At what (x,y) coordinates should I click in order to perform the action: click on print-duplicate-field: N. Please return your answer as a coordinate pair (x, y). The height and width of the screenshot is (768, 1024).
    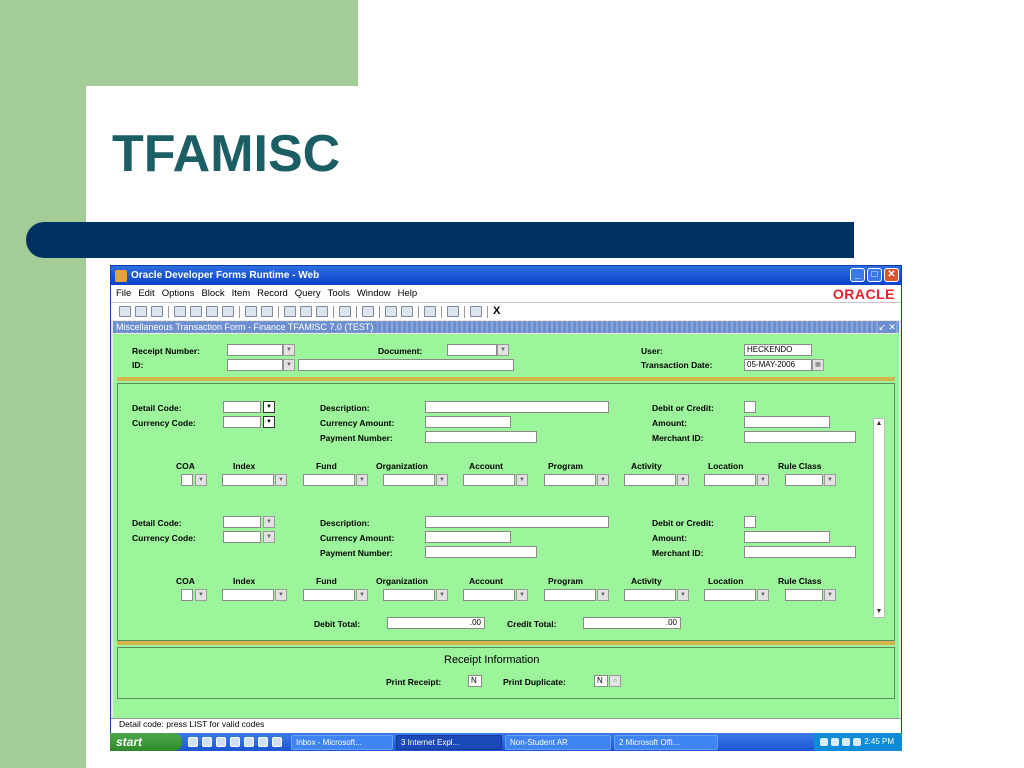
    Looking at the image, I should click on (601, 681).